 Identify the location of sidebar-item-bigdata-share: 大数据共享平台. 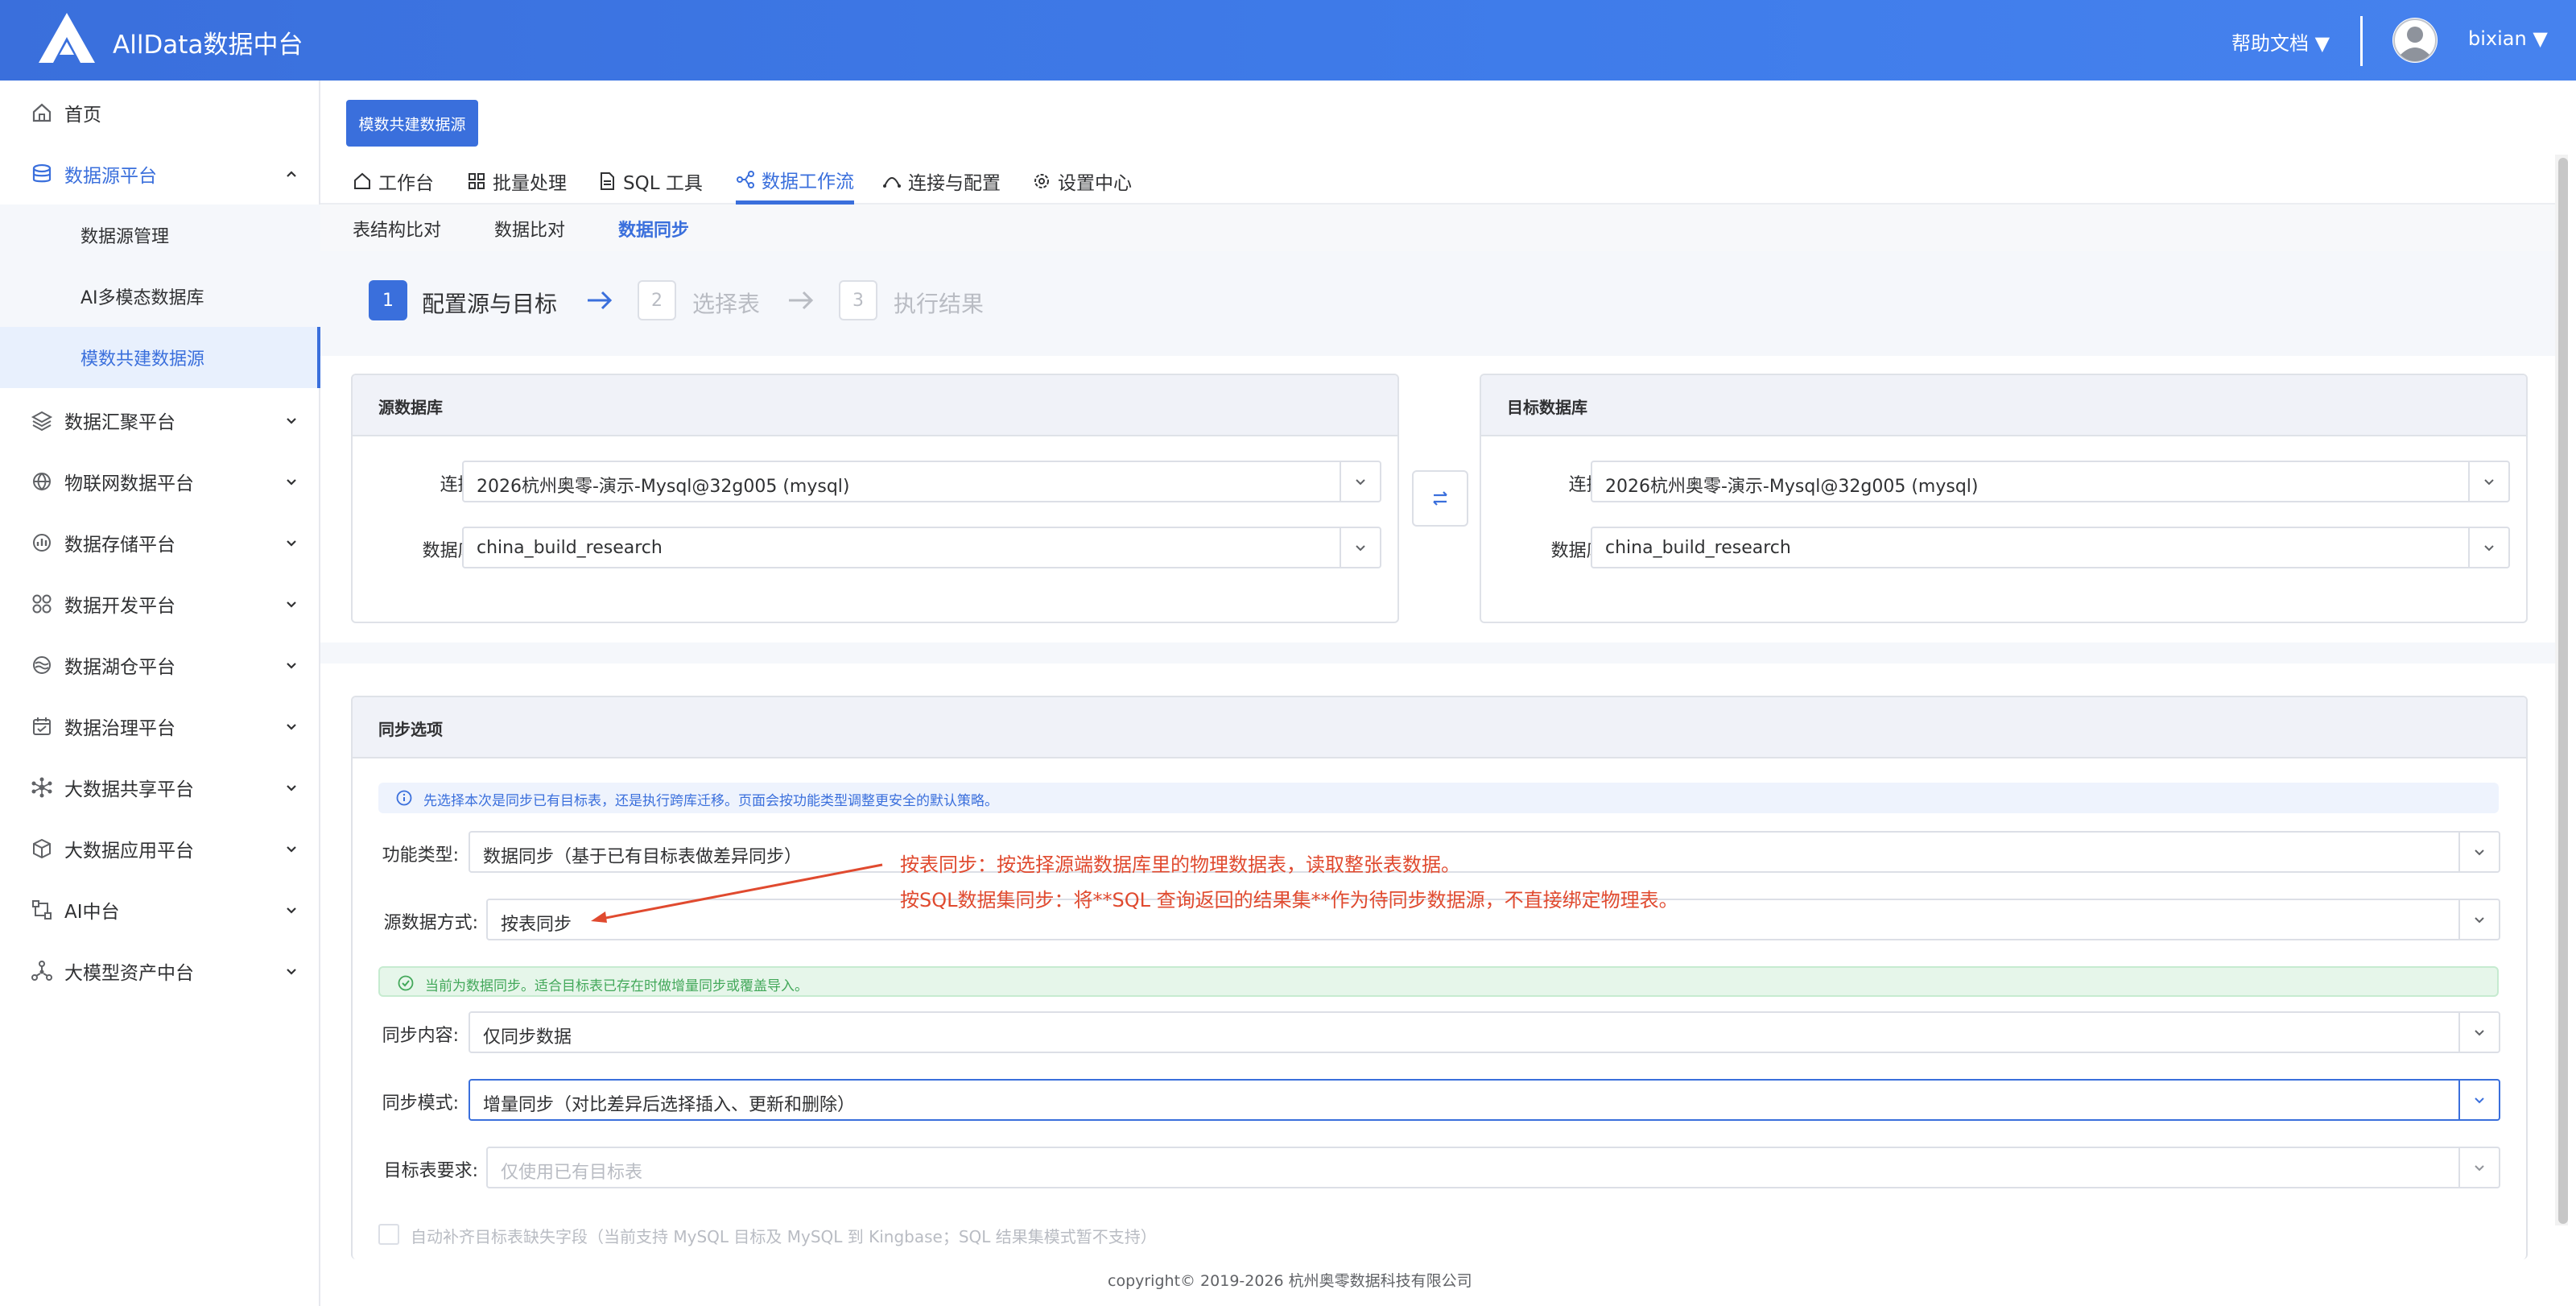
(160, 787).